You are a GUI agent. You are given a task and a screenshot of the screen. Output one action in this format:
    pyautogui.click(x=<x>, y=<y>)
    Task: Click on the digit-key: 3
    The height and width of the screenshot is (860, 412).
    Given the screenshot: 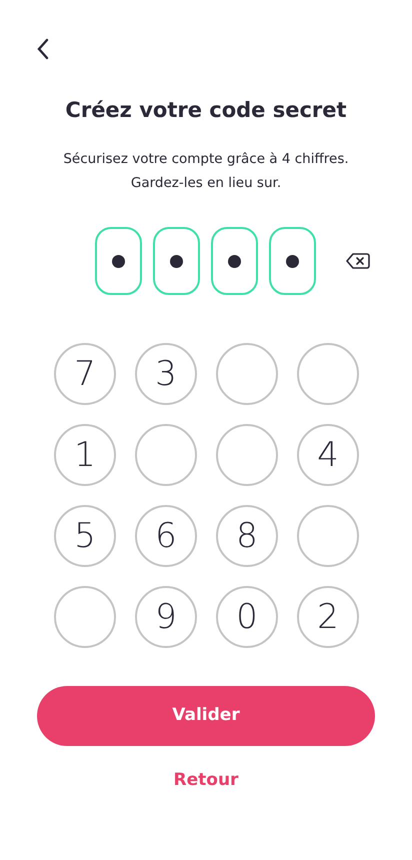 What is the action you would take?
    pyautogui.click(x=166, y=374)
    